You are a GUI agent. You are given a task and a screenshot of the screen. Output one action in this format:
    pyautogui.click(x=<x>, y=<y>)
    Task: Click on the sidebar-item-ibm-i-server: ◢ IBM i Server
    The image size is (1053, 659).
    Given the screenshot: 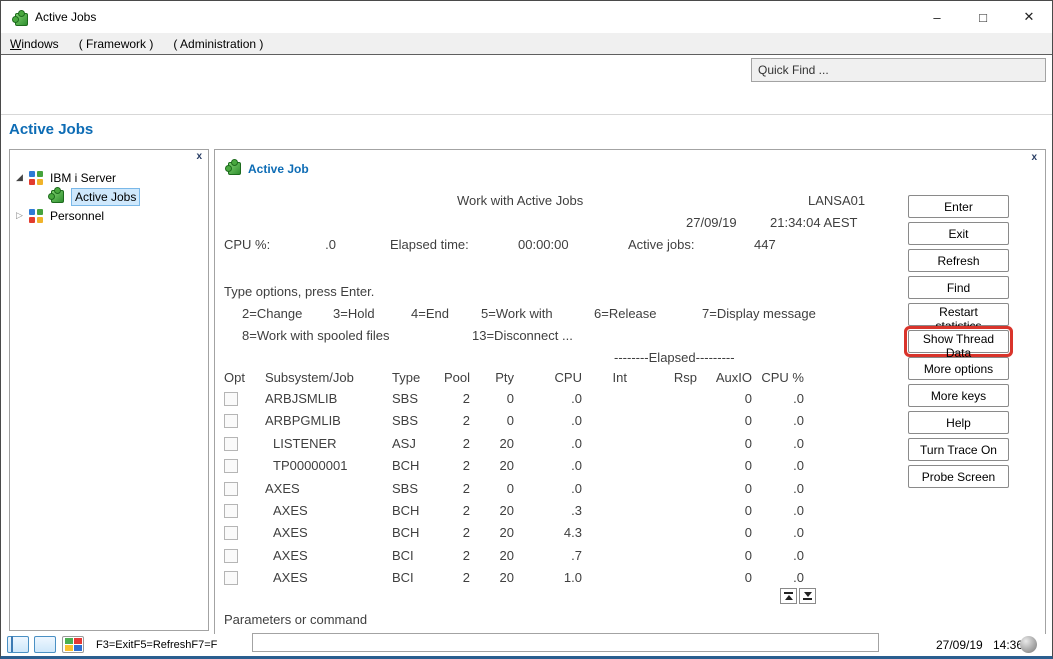 What is the action you would take?
    pyautogui.click(x=64, y=177)
    